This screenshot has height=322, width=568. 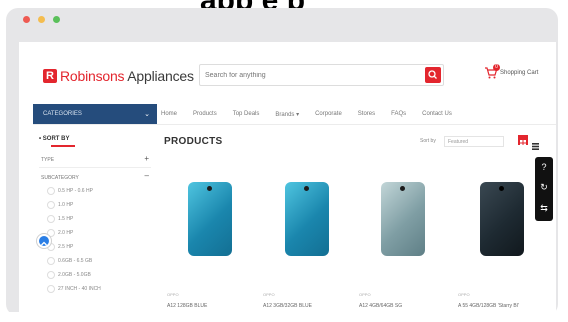 I want to click on nav-brands-label: Brands, so click(x=285, y=115).